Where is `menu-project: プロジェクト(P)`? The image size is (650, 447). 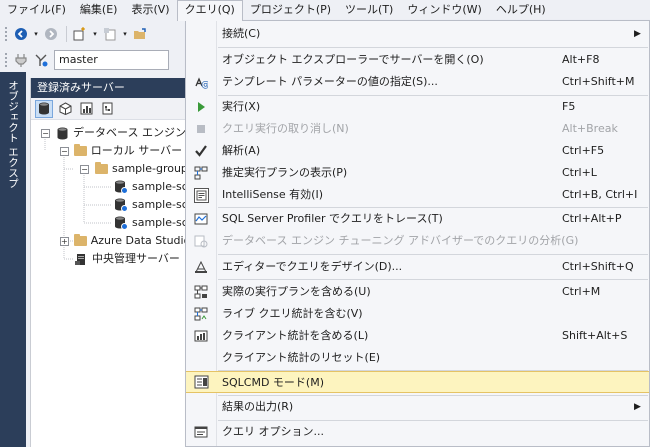 menu-project: プロジェクト(P) is located at coordinates (290, 10).